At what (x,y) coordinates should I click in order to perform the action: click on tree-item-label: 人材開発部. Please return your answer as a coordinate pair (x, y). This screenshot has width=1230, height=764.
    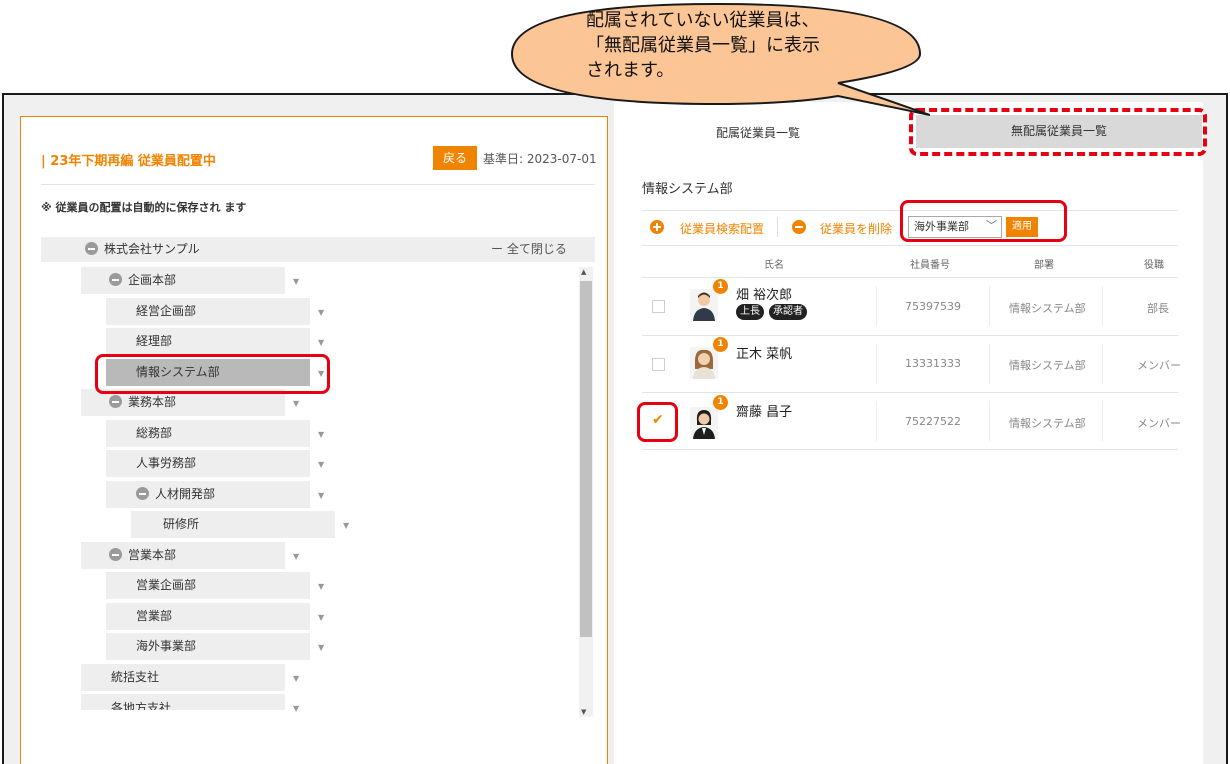
    Looking at the image, I should click on (185, 494).